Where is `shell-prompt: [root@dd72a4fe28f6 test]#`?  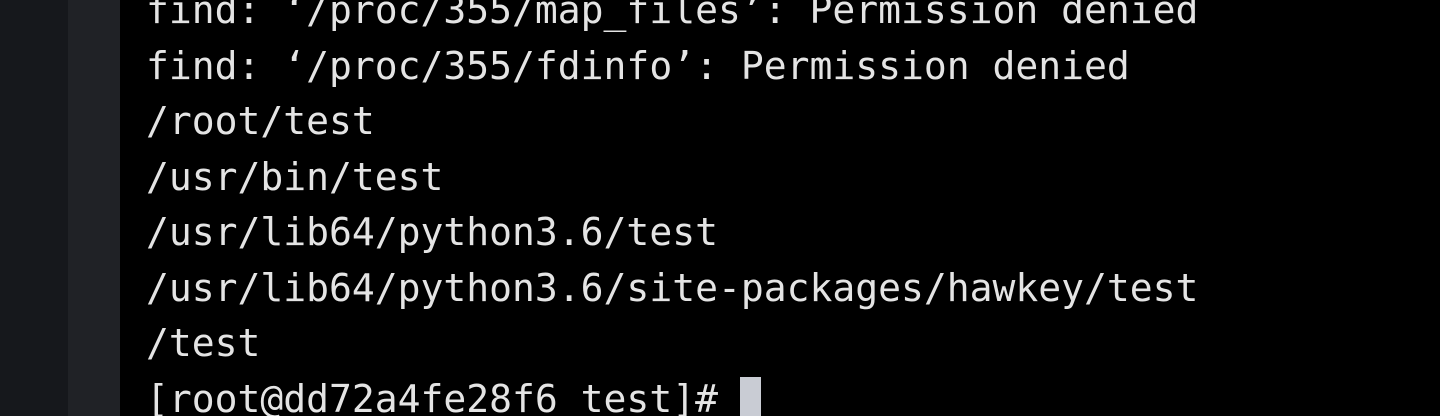
shell-prompt: [root@dd72a4fe28f6 test]# is located at coordinates (432, 396).